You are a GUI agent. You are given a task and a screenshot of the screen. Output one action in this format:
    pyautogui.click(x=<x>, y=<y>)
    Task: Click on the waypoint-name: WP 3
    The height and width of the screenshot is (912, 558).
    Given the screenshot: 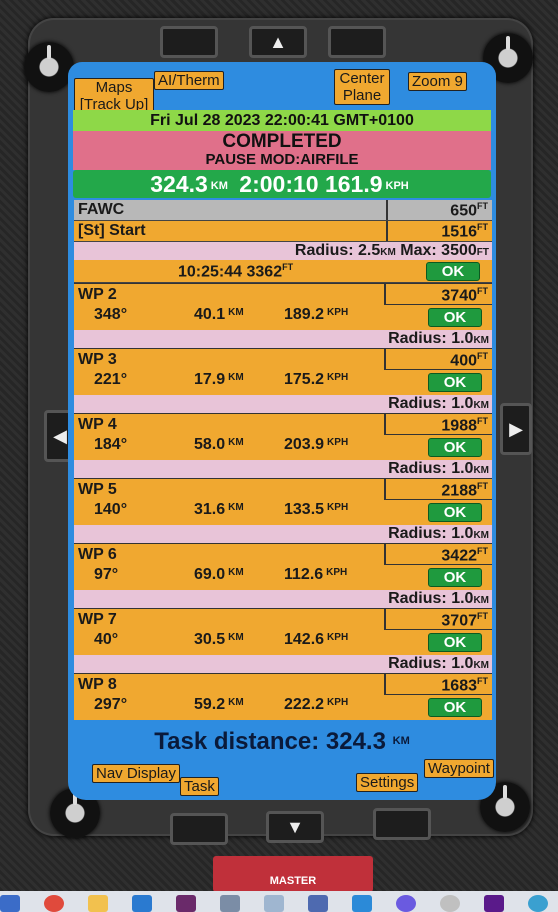 What is the action you would take?
    pyautogui.click(x=97, y=359)
    